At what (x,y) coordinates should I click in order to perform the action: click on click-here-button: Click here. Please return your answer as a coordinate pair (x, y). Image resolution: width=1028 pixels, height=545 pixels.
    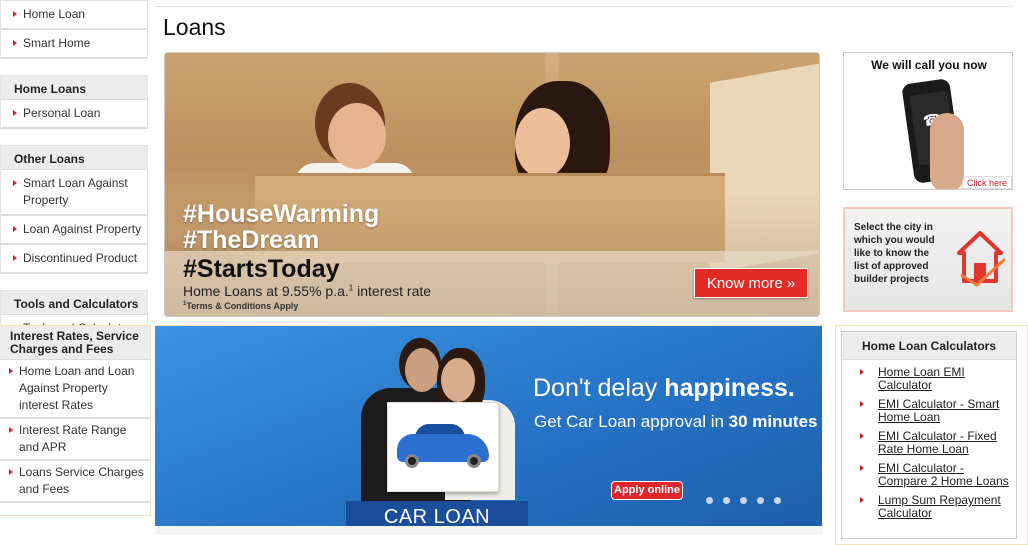
    Looking at the image, I should click on (987, 182).